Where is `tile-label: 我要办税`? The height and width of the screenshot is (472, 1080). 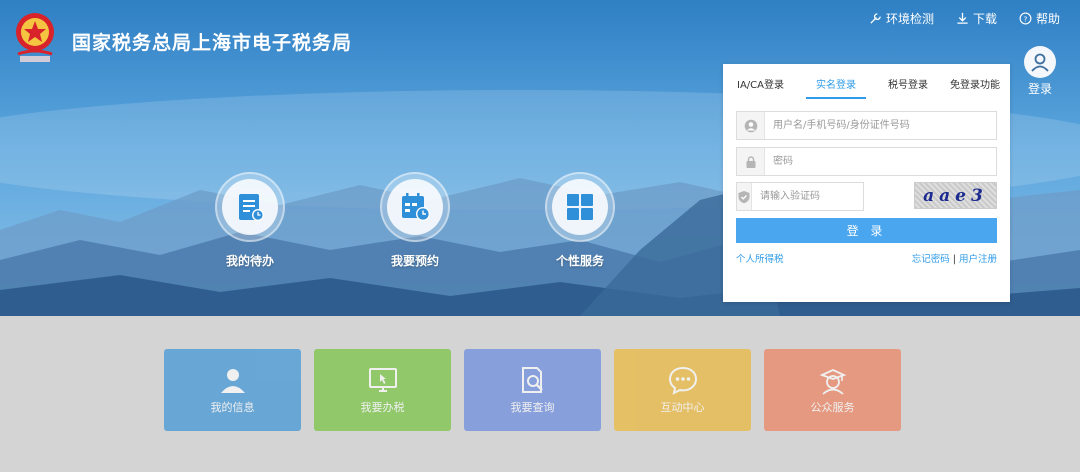
tile-label: 我要办税 is located at coordinates (382, 407).